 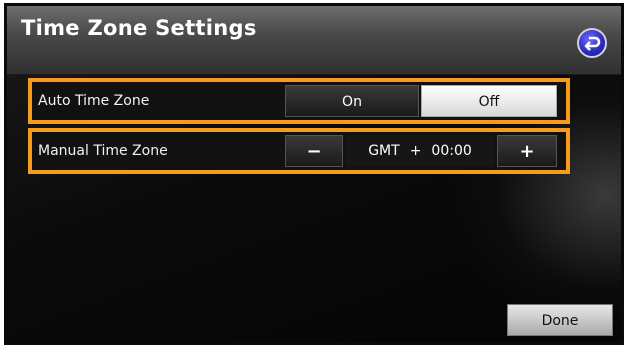 I want to click on manual-time-zone-row: Manual Time Zone − GMT + 00:00 +, so click(x=299, y=151).